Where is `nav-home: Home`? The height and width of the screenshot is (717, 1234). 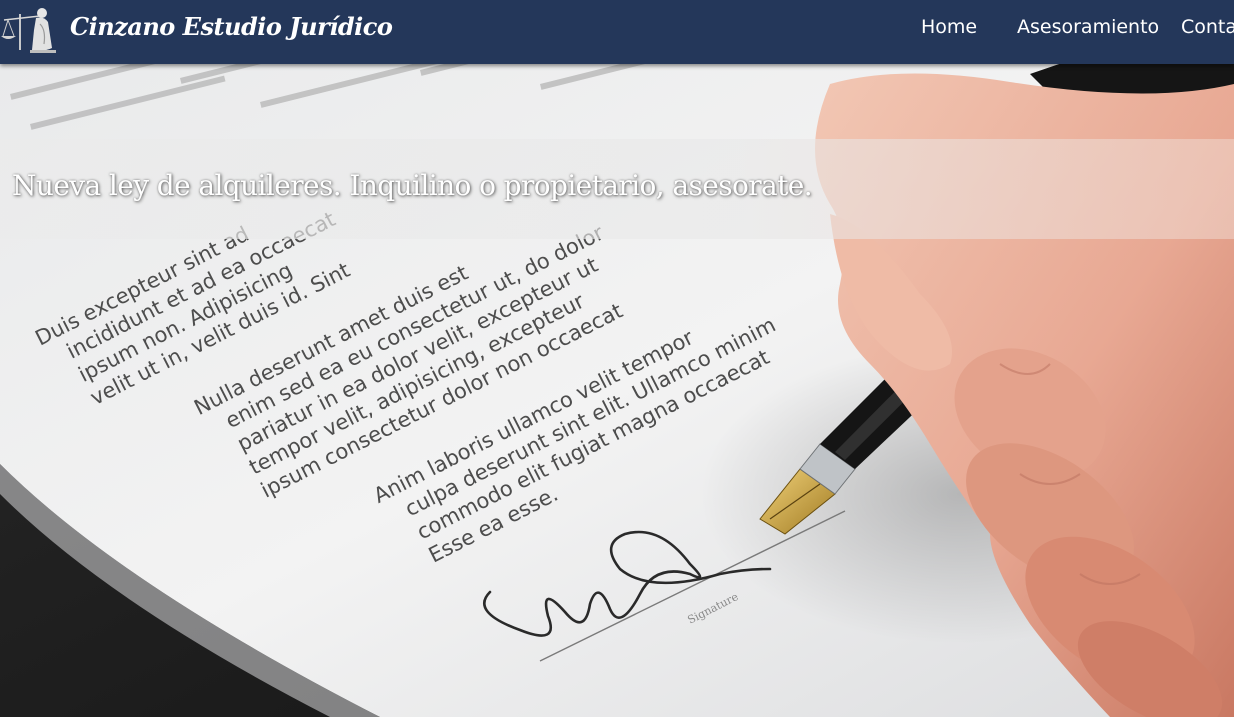
nav-home: Home is located at coordinates (949, 27).